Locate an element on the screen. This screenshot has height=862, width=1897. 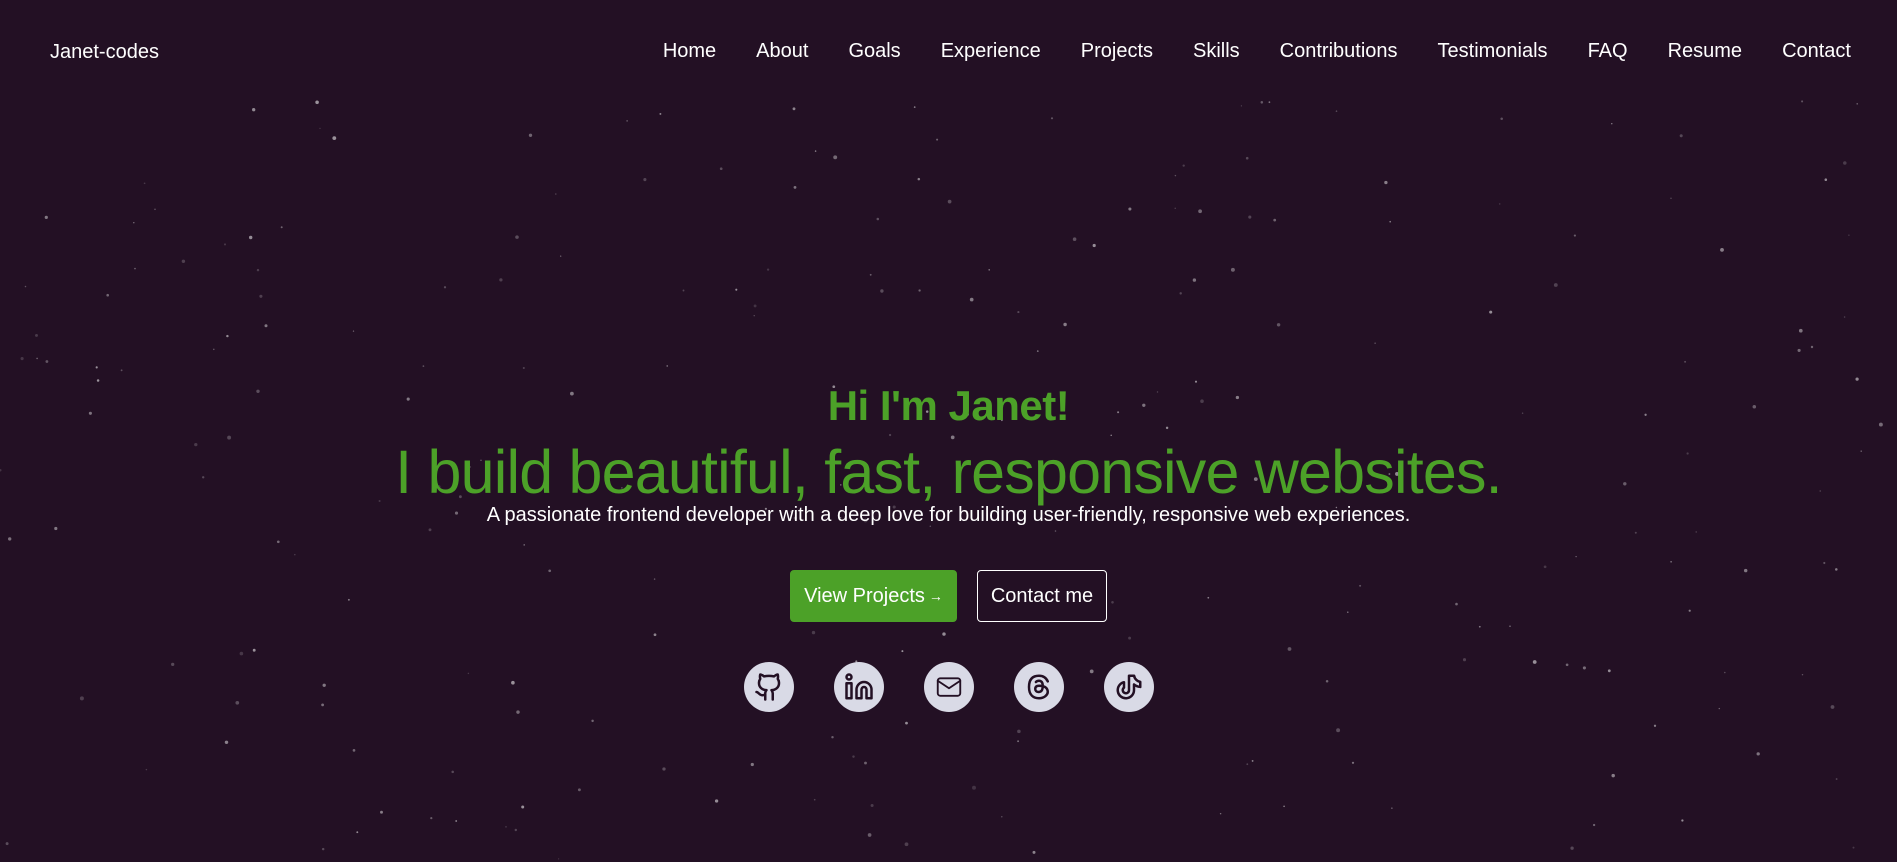
linkedin-link is located at coordinates (858, 687).